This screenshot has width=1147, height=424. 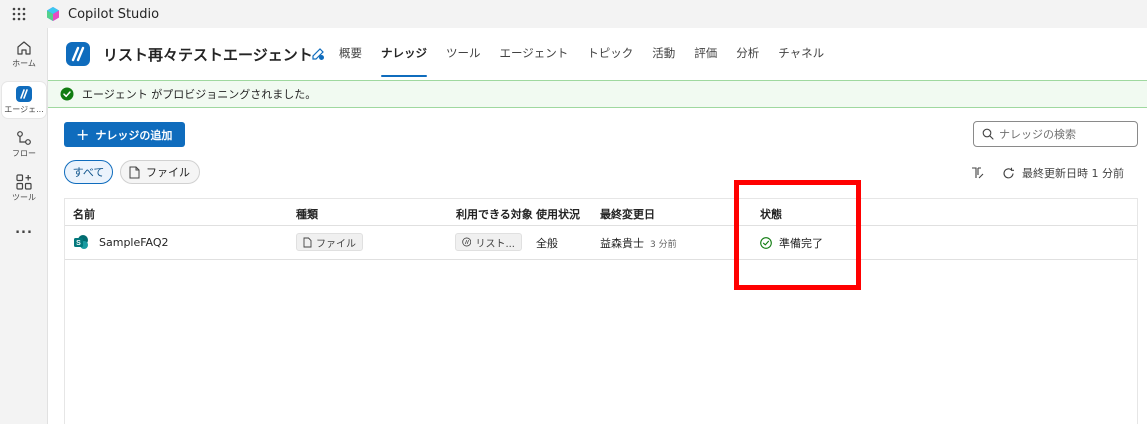 I want to click on agent-link-icon, so click(x=467, y=242).